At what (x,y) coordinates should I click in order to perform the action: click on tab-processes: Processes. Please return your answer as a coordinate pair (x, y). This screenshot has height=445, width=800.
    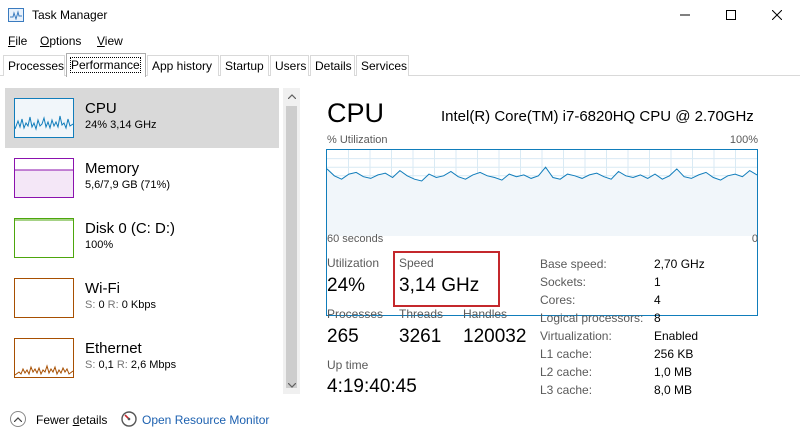
    Looking at the image, I should click on (34, 65).